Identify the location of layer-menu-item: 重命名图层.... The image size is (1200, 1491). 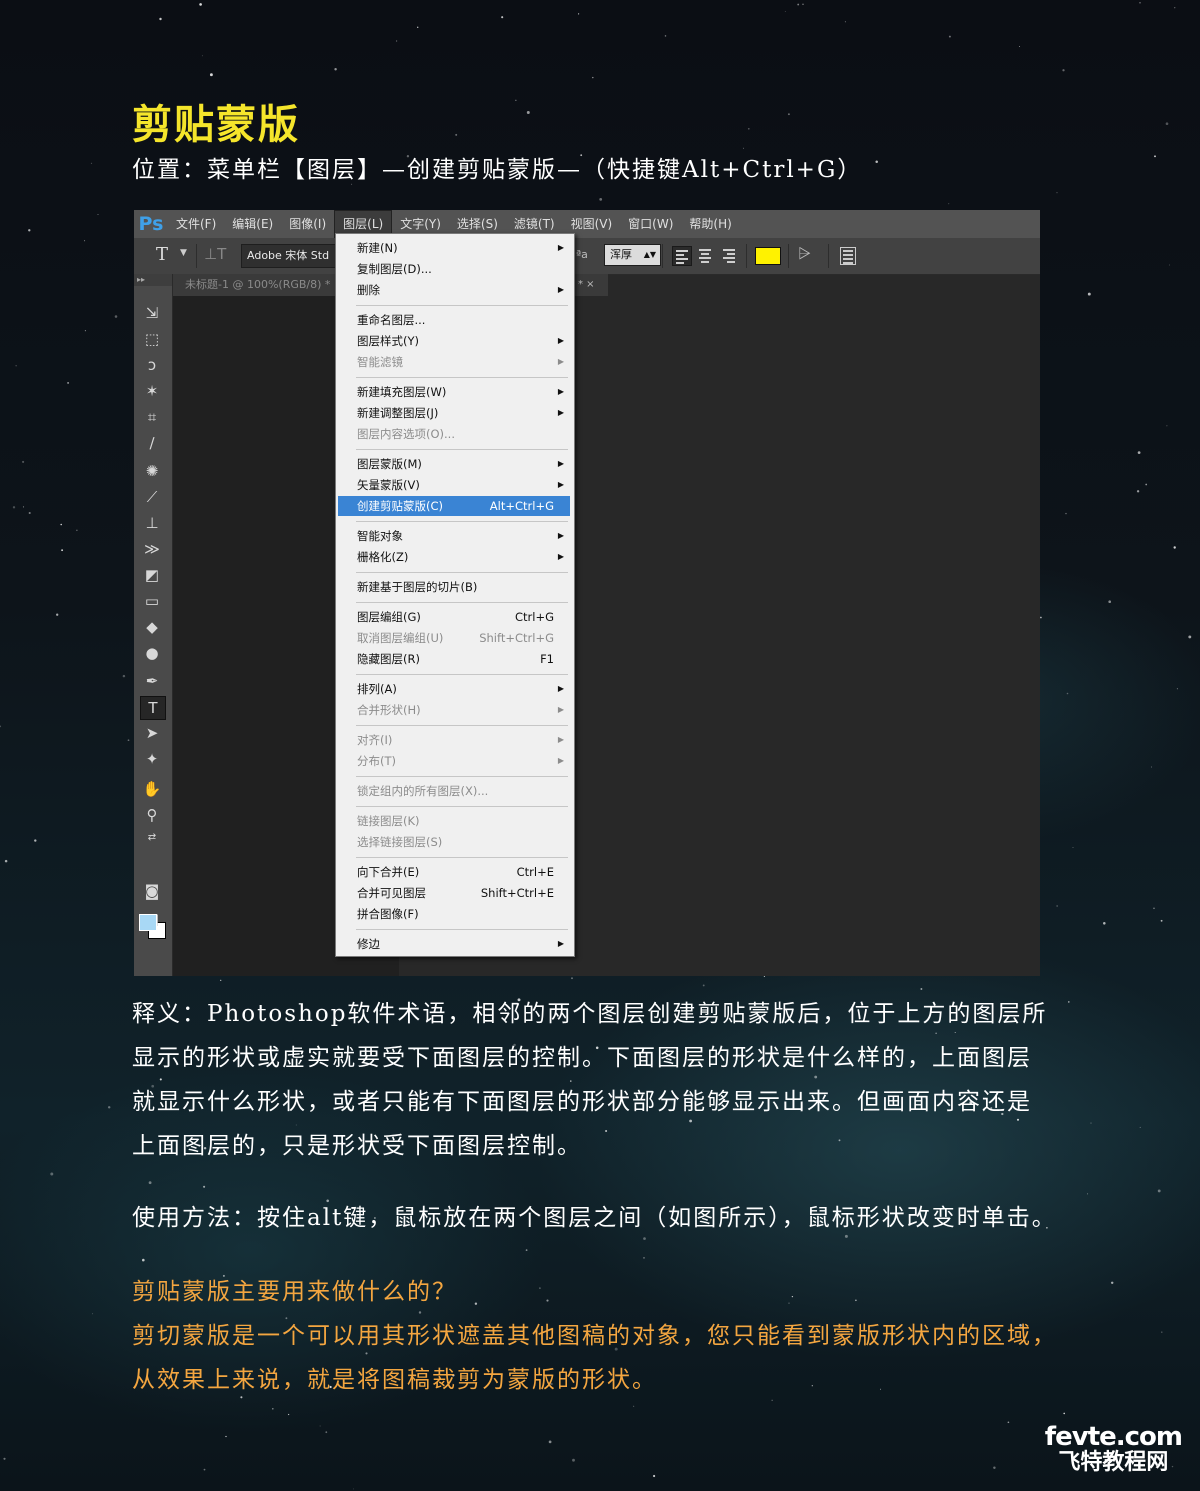
(454, 320).